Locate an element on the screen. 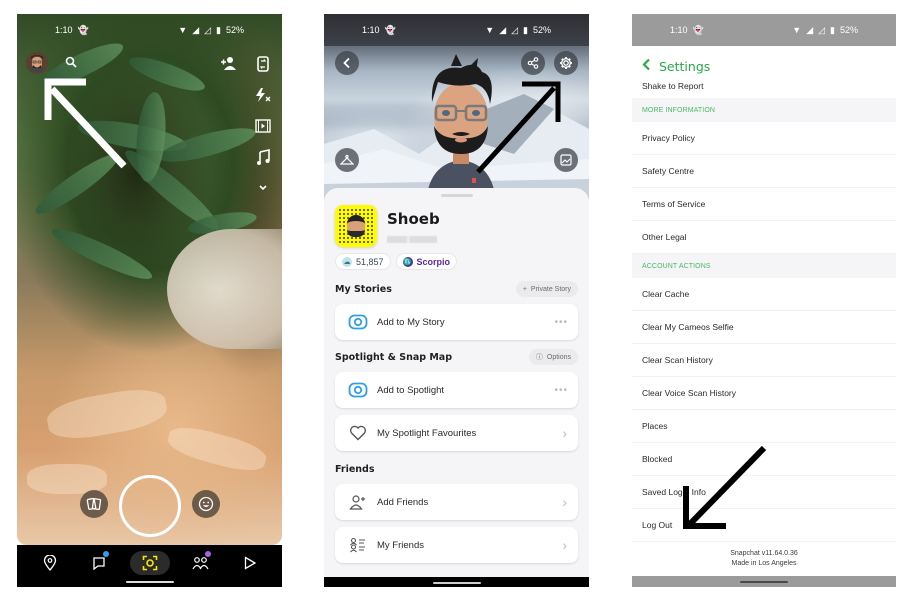  nav-map is located at coordinates (50, 563).